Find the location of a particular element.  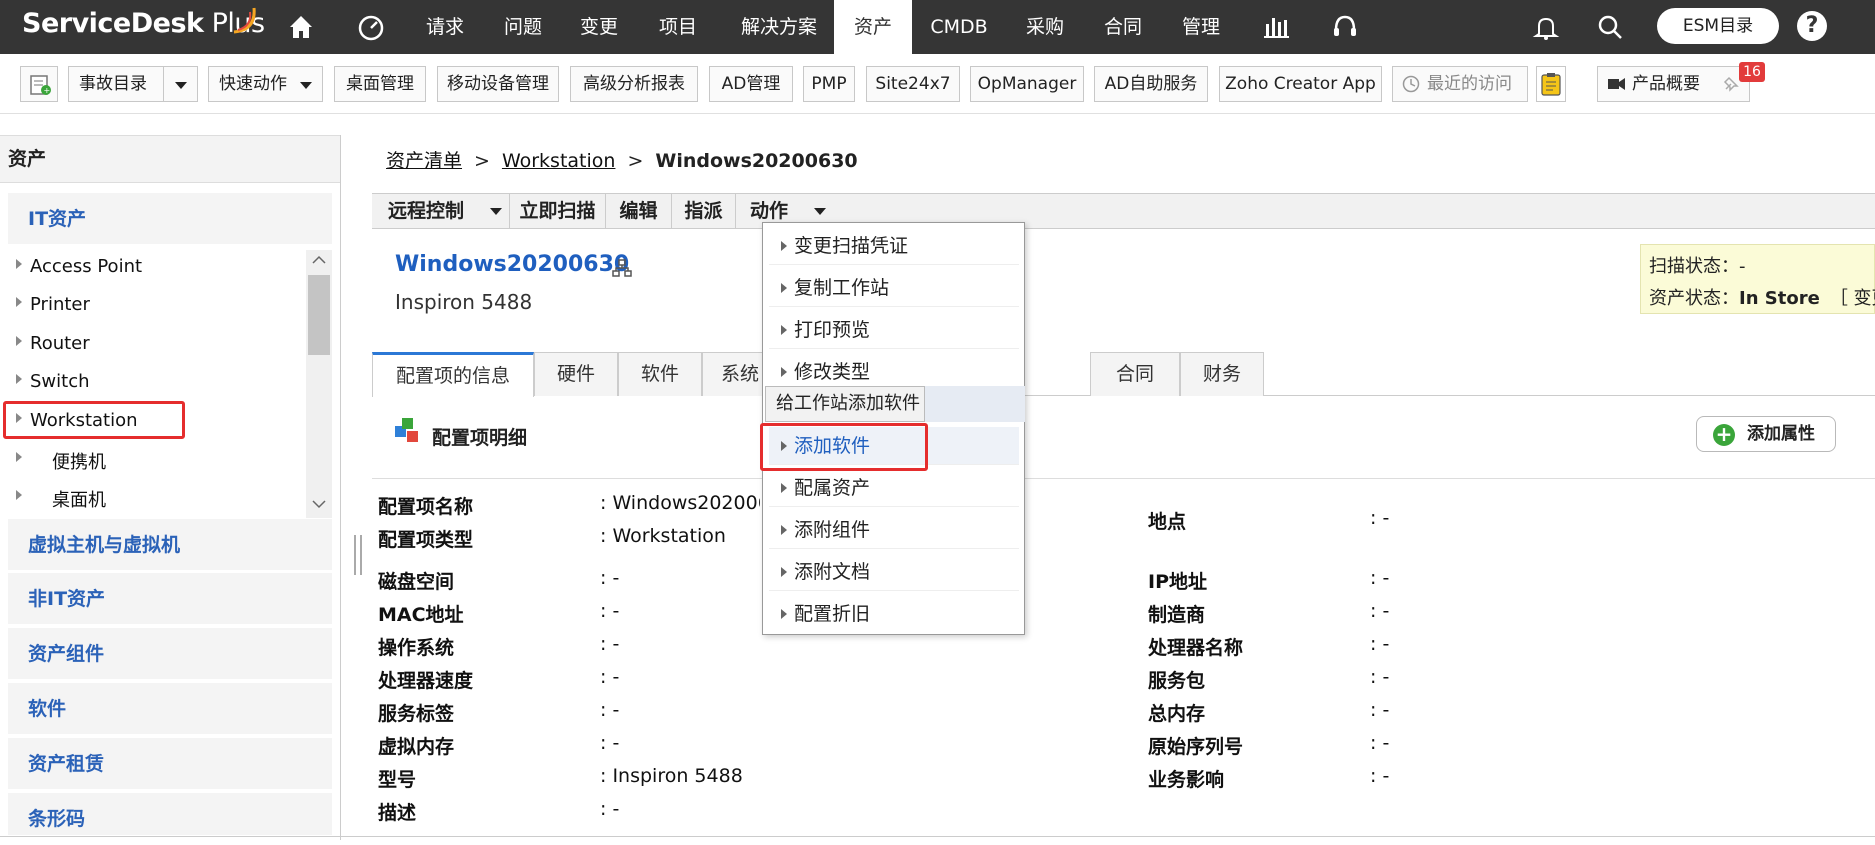

search-icon is located at coordinates (1610, 27).